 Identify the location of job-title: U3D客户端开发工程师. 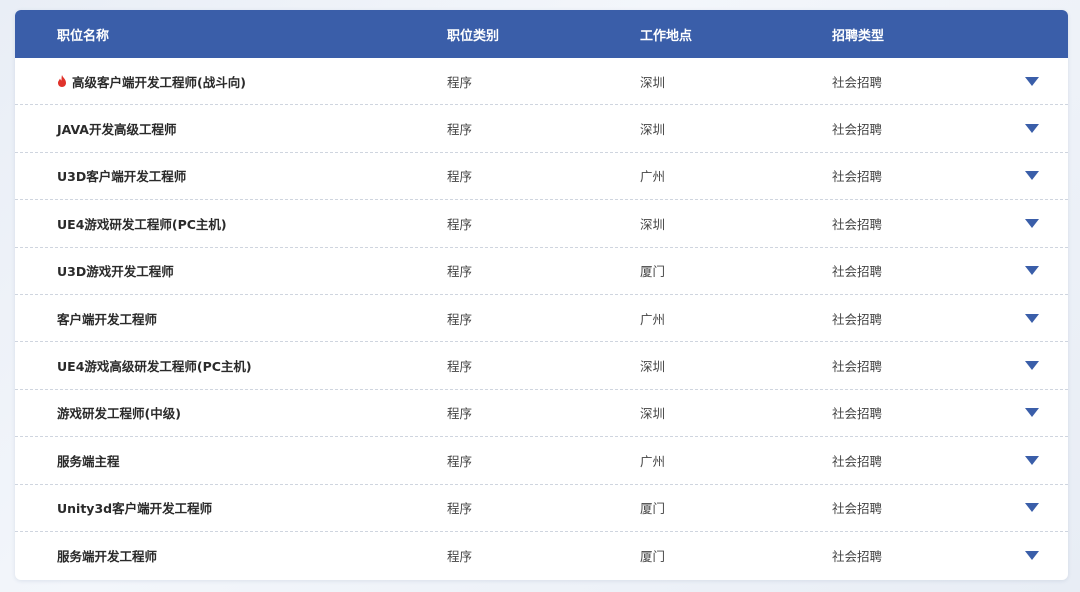
(121, 175).